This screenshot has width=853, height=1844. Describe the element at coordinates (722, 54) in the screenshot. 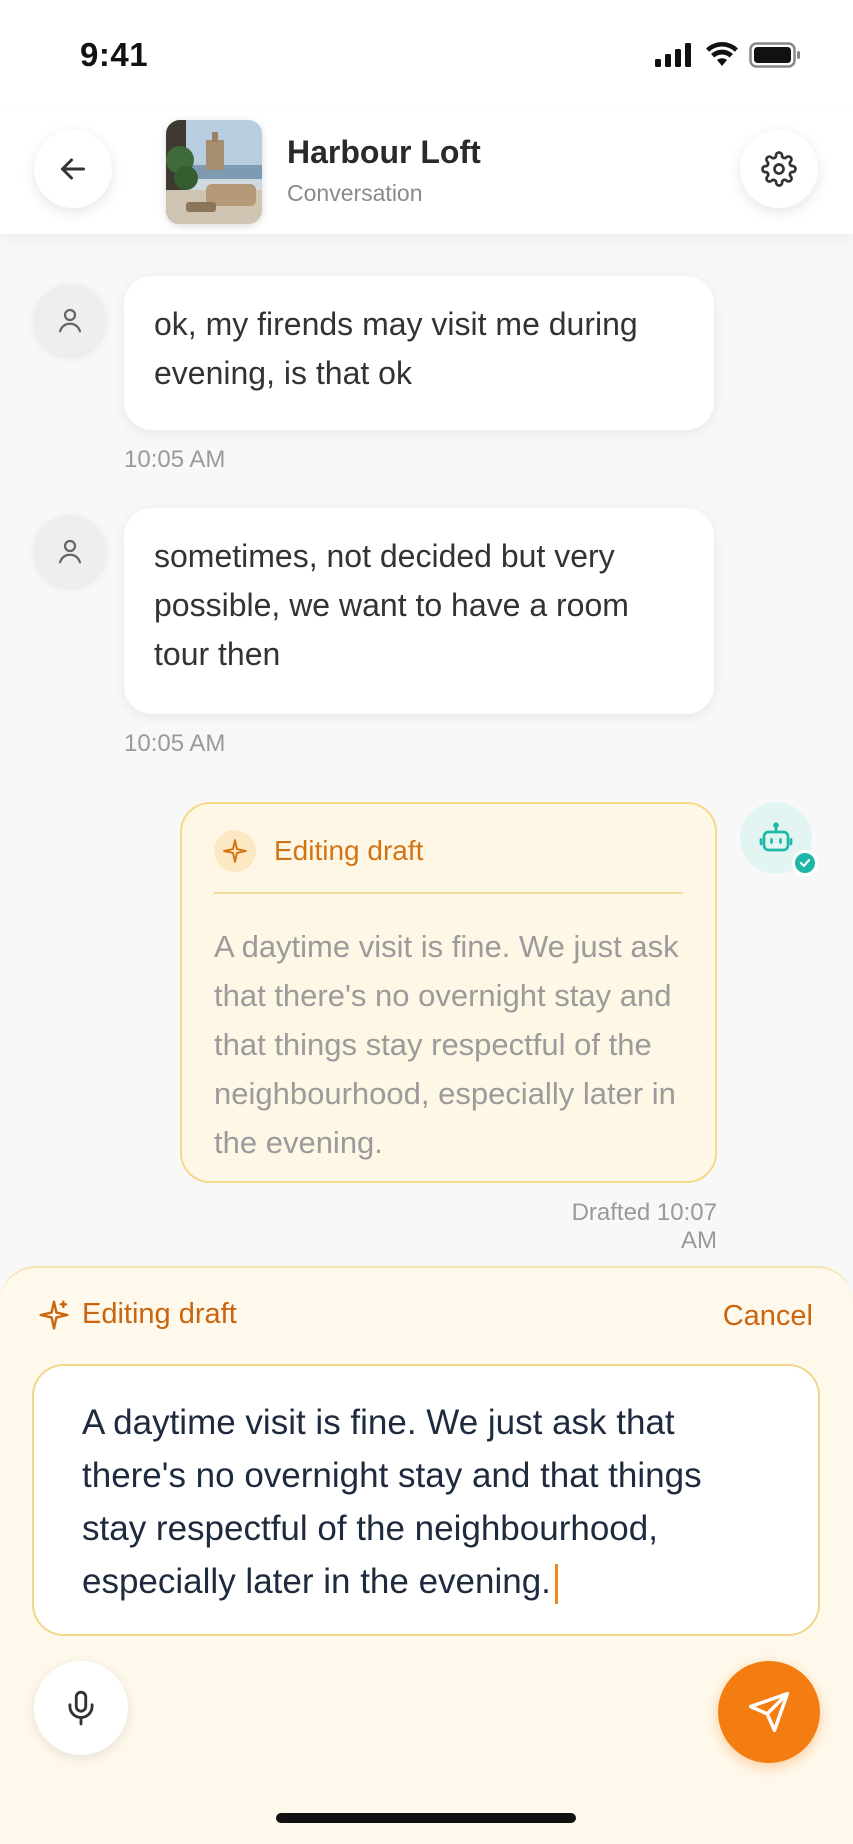

I see `wifi-icon` at that location.